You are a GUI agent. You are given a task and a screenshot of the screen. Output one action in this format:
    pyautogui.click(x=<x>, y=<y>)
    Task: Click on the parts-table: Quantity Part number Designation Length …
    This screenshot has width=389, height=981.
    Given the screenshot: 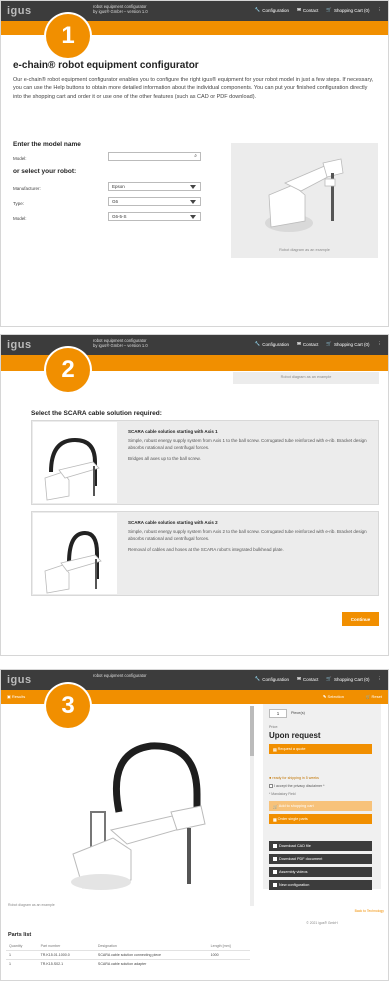 What is the action you would take?
    pyautogui.click(x=128, y=955)
    